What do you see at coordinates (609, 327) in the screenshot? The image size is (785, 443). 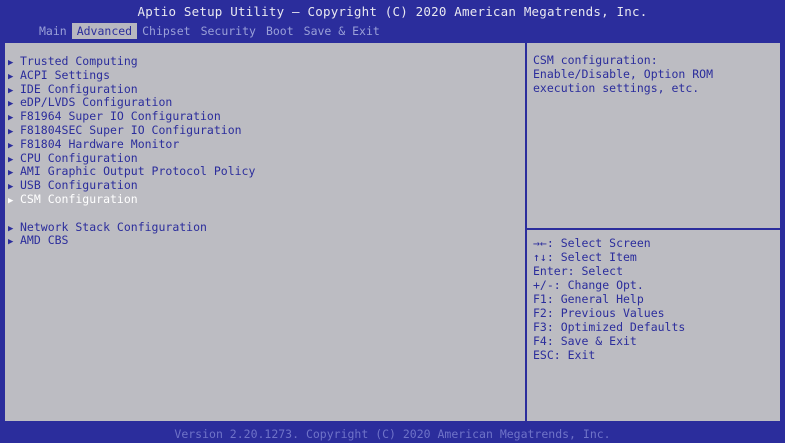 I see `key-f3: F3: Optimized Defaults` at bounding box center [609, 327].